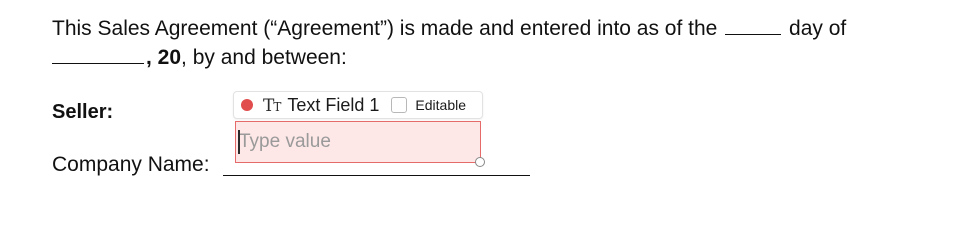 Image resolution: width=960 pixels, height=240 pixels. I want to click on editable-checkbox, so click(399, 105).